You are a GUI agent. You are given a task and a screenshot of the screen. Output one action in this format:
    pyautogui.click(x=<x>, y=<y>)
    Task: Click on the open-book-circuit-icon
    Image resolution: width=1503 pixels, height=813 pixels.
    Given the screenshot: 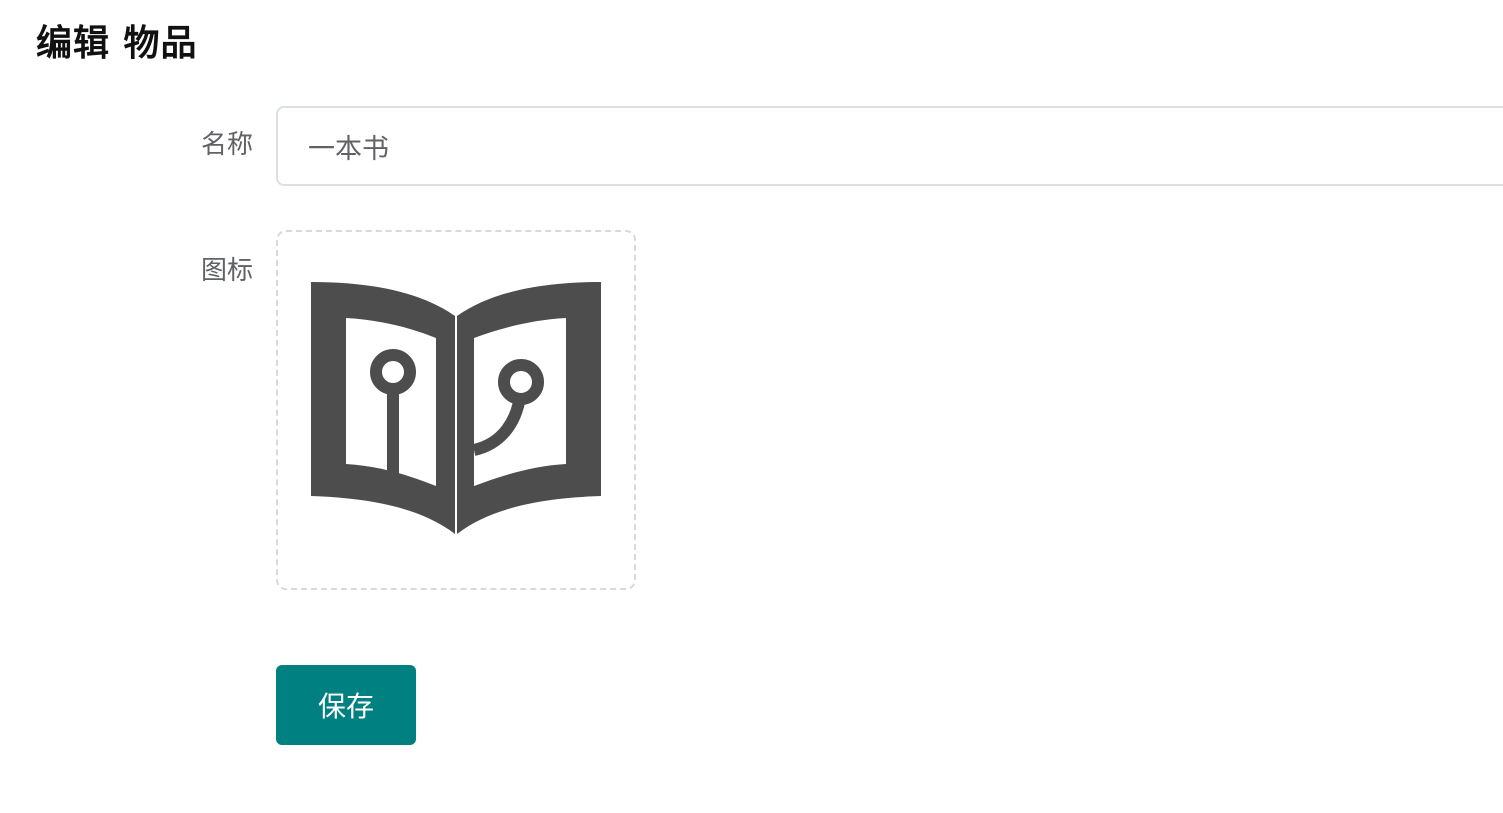 What is the action you would take?
    pyautogui.click(x=456, y=408)
    